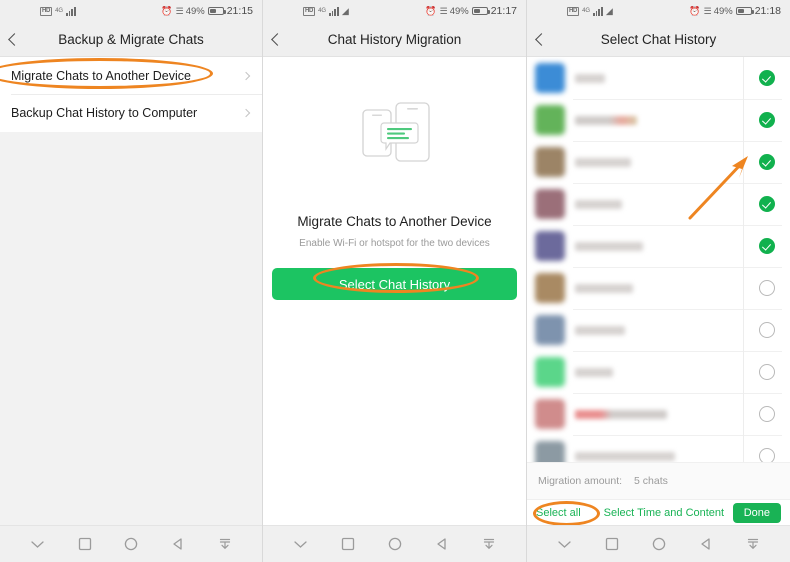  What do you see at coordinates (394, 39) in the screenshot?
I see `page-title: Chat History Migration` at bounding box center [394, 39].